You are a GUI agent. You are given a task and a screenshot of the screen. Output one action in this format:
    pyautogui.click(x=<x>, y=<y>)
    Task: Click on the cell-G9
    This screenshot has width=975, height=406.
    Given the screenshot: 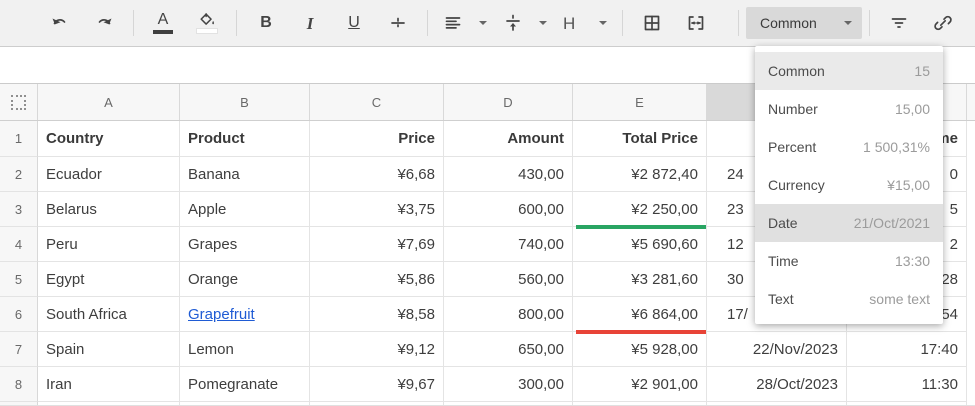 What is the action you would take?
    pyautogui.click(x=907, y=403)
    